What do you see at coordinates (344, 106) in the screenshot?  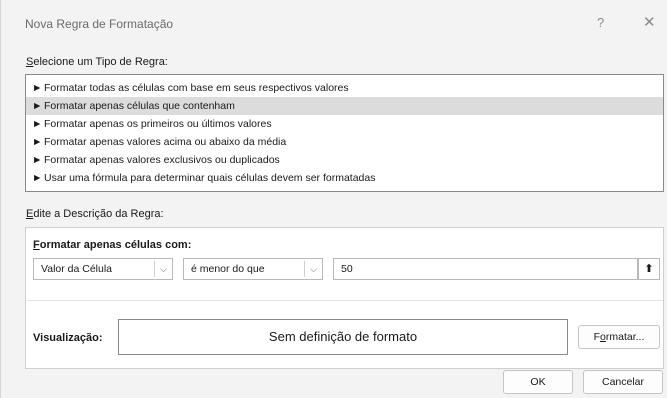 I see `rule-type-item-selected: ► Formatar apenas células que contenham` at bounding box center [344, 106].